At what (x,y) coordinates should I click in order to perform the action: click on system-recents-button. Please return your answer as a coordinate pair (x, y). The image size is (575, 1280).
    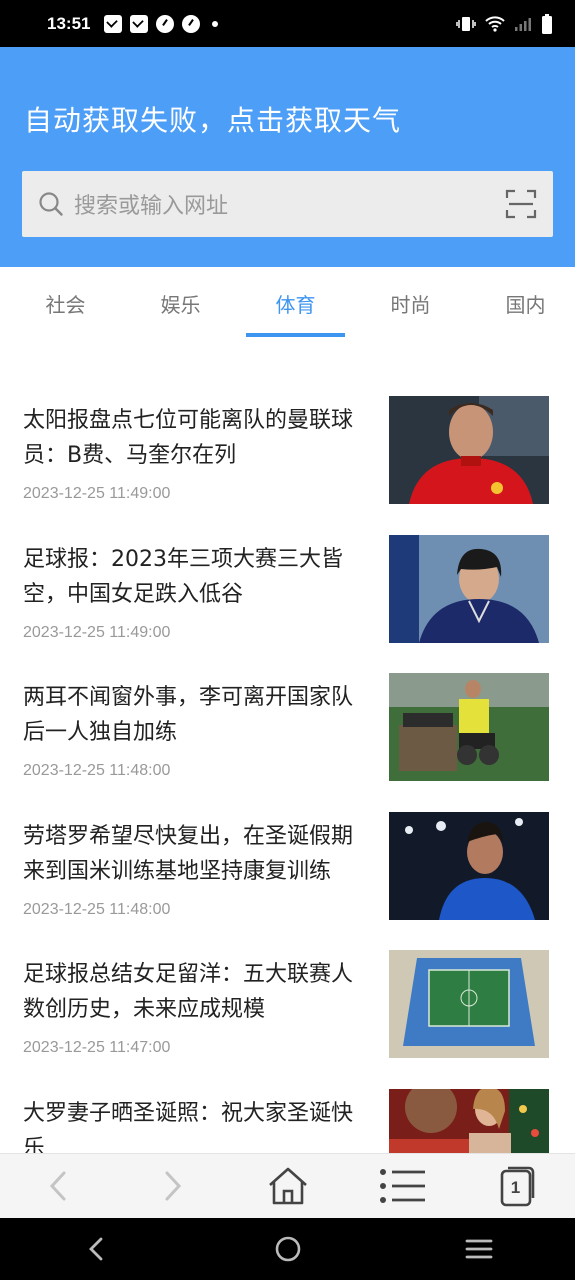
    Looking at the image, I should click on (479, 1249).